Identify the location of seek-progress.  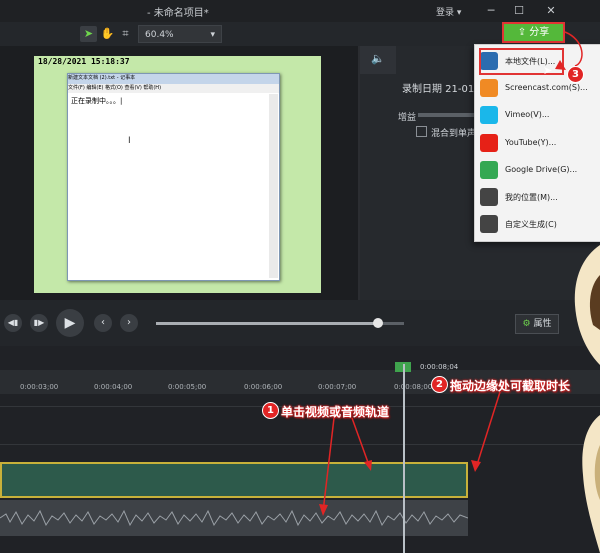
(267, 323).